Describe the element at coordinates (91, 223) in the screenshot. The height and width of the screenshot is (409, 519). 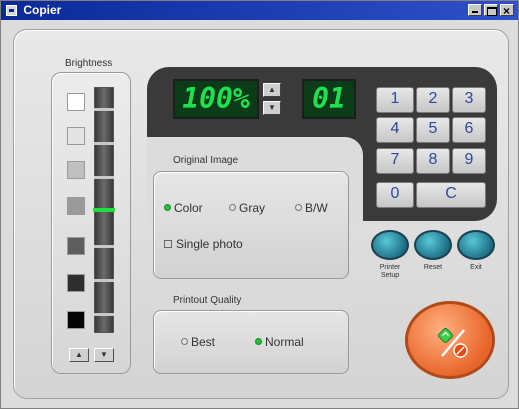
I see `brightness-panel: ▲ ▼` at that location.